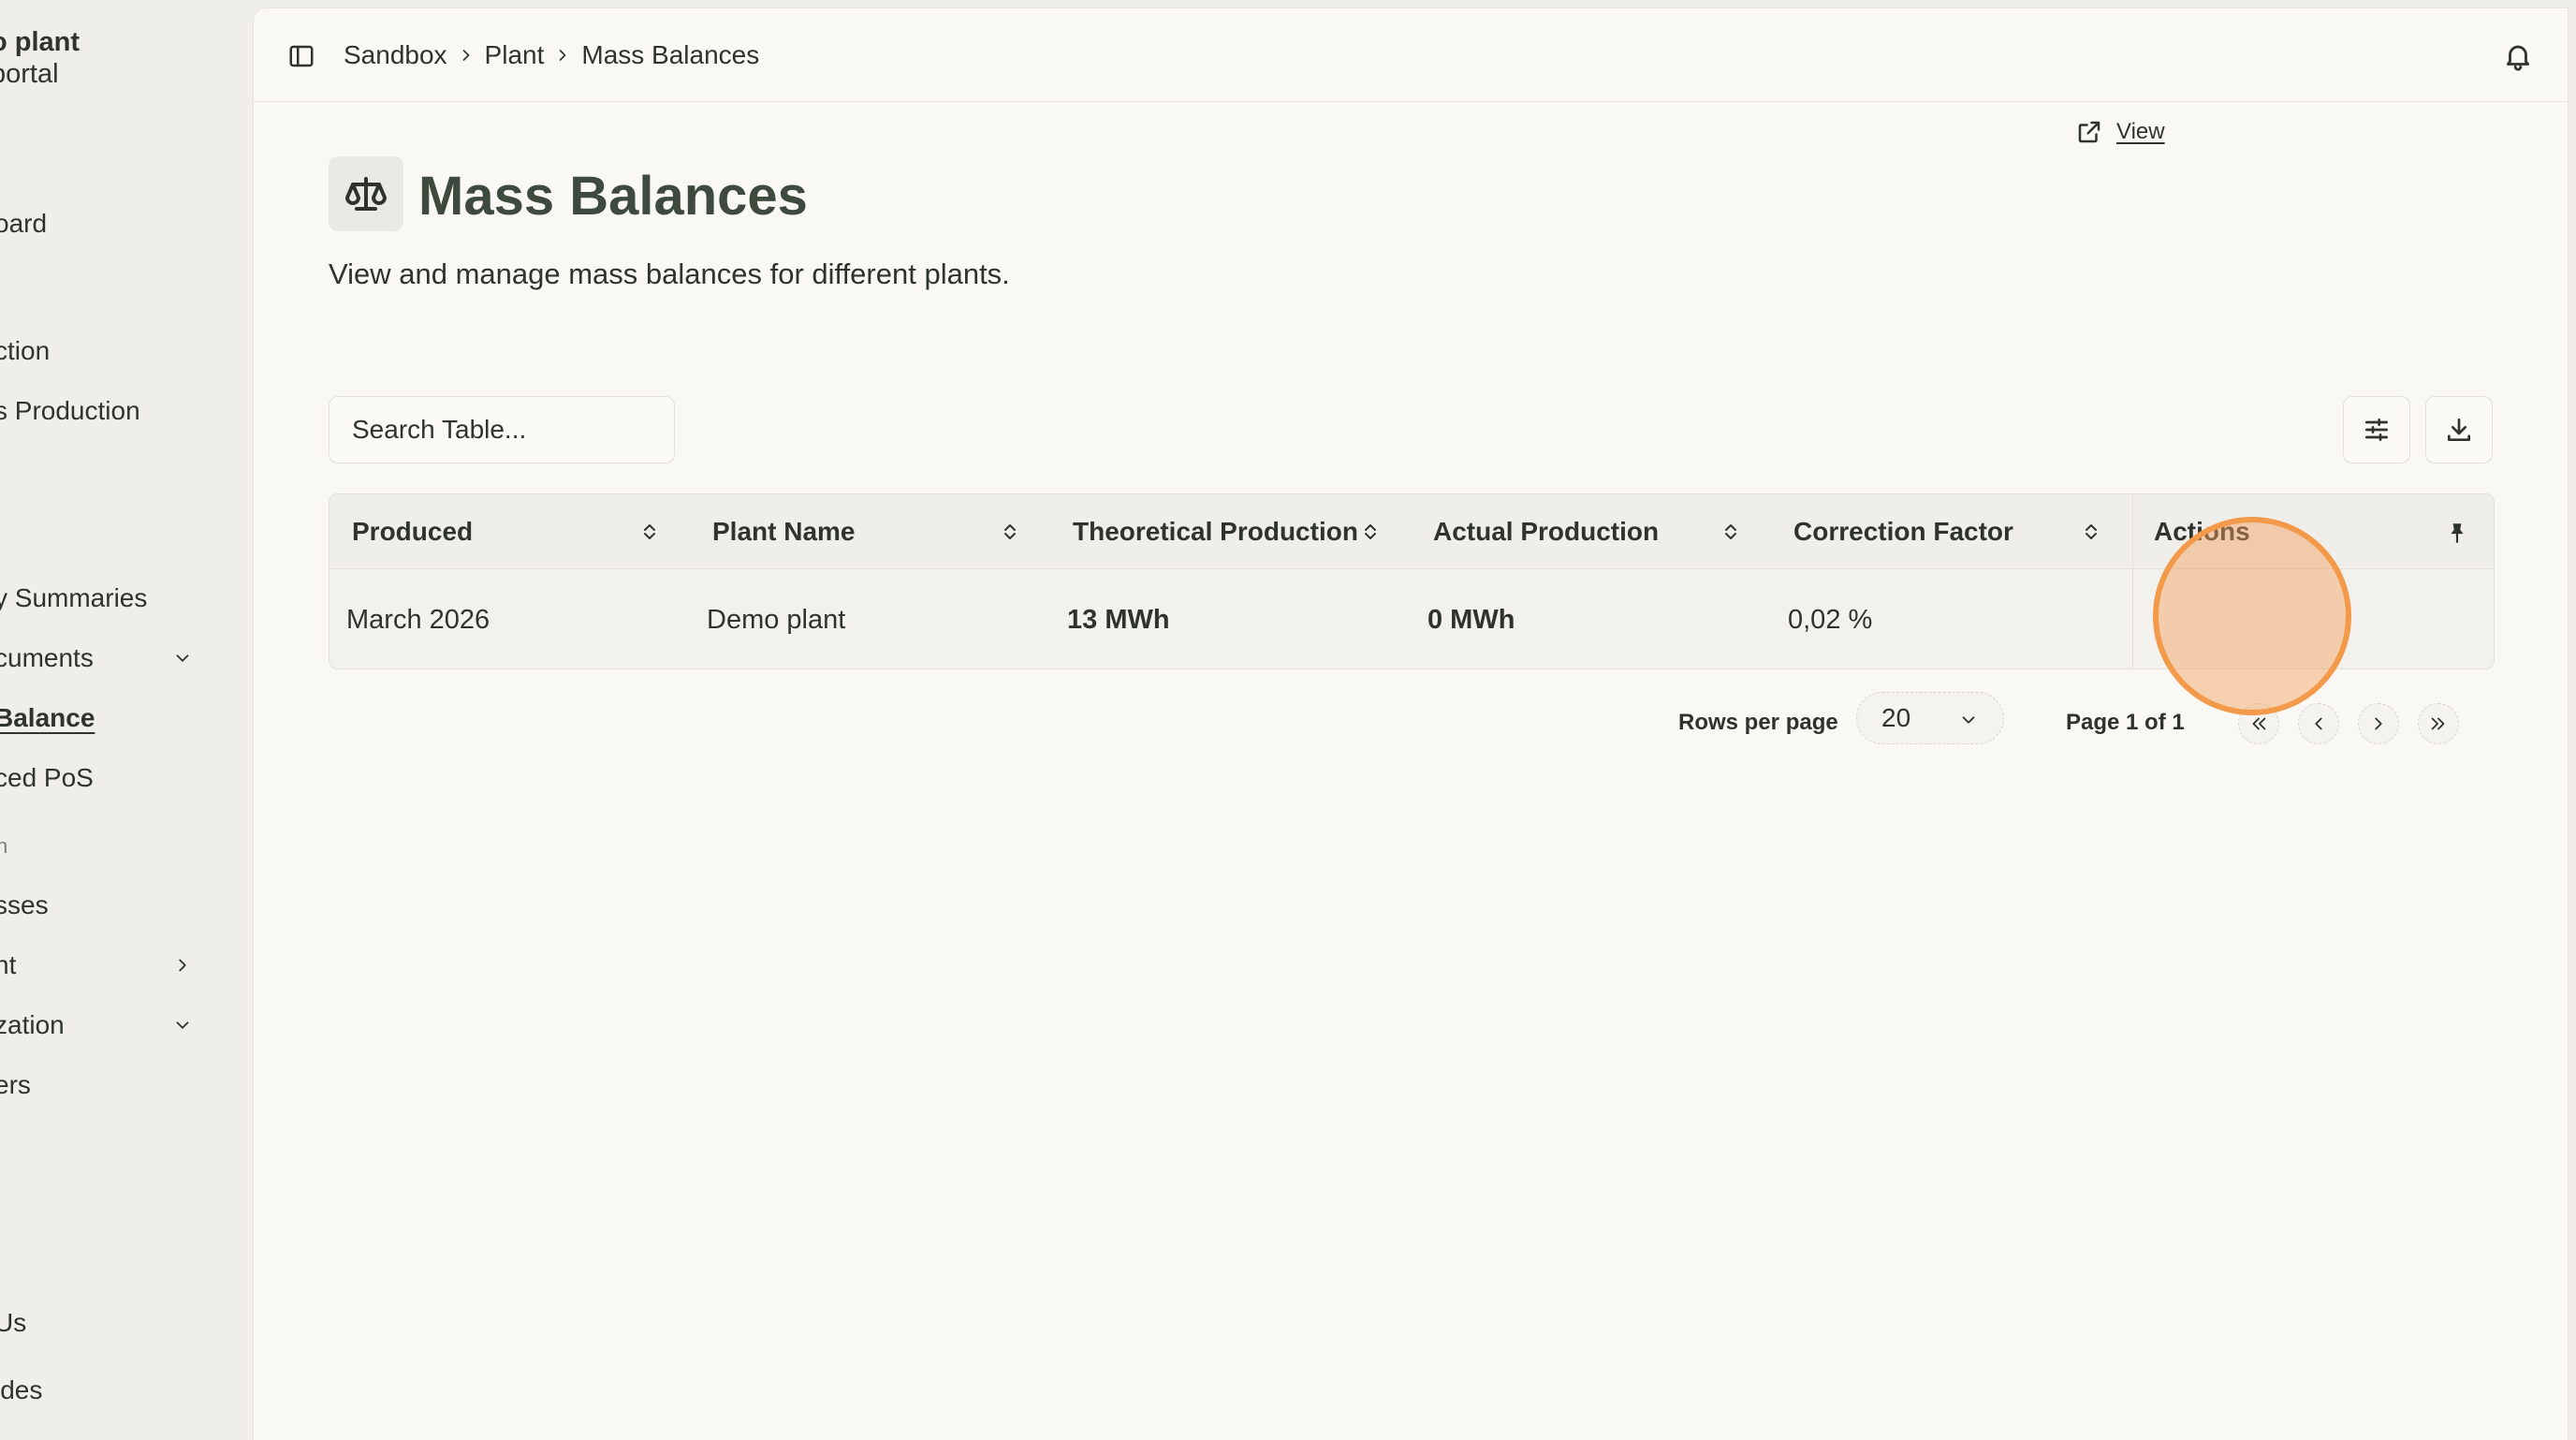  Describe the element at coordinates (40, 58) in the screenshot. I see `brand: o plant portal` at that location.